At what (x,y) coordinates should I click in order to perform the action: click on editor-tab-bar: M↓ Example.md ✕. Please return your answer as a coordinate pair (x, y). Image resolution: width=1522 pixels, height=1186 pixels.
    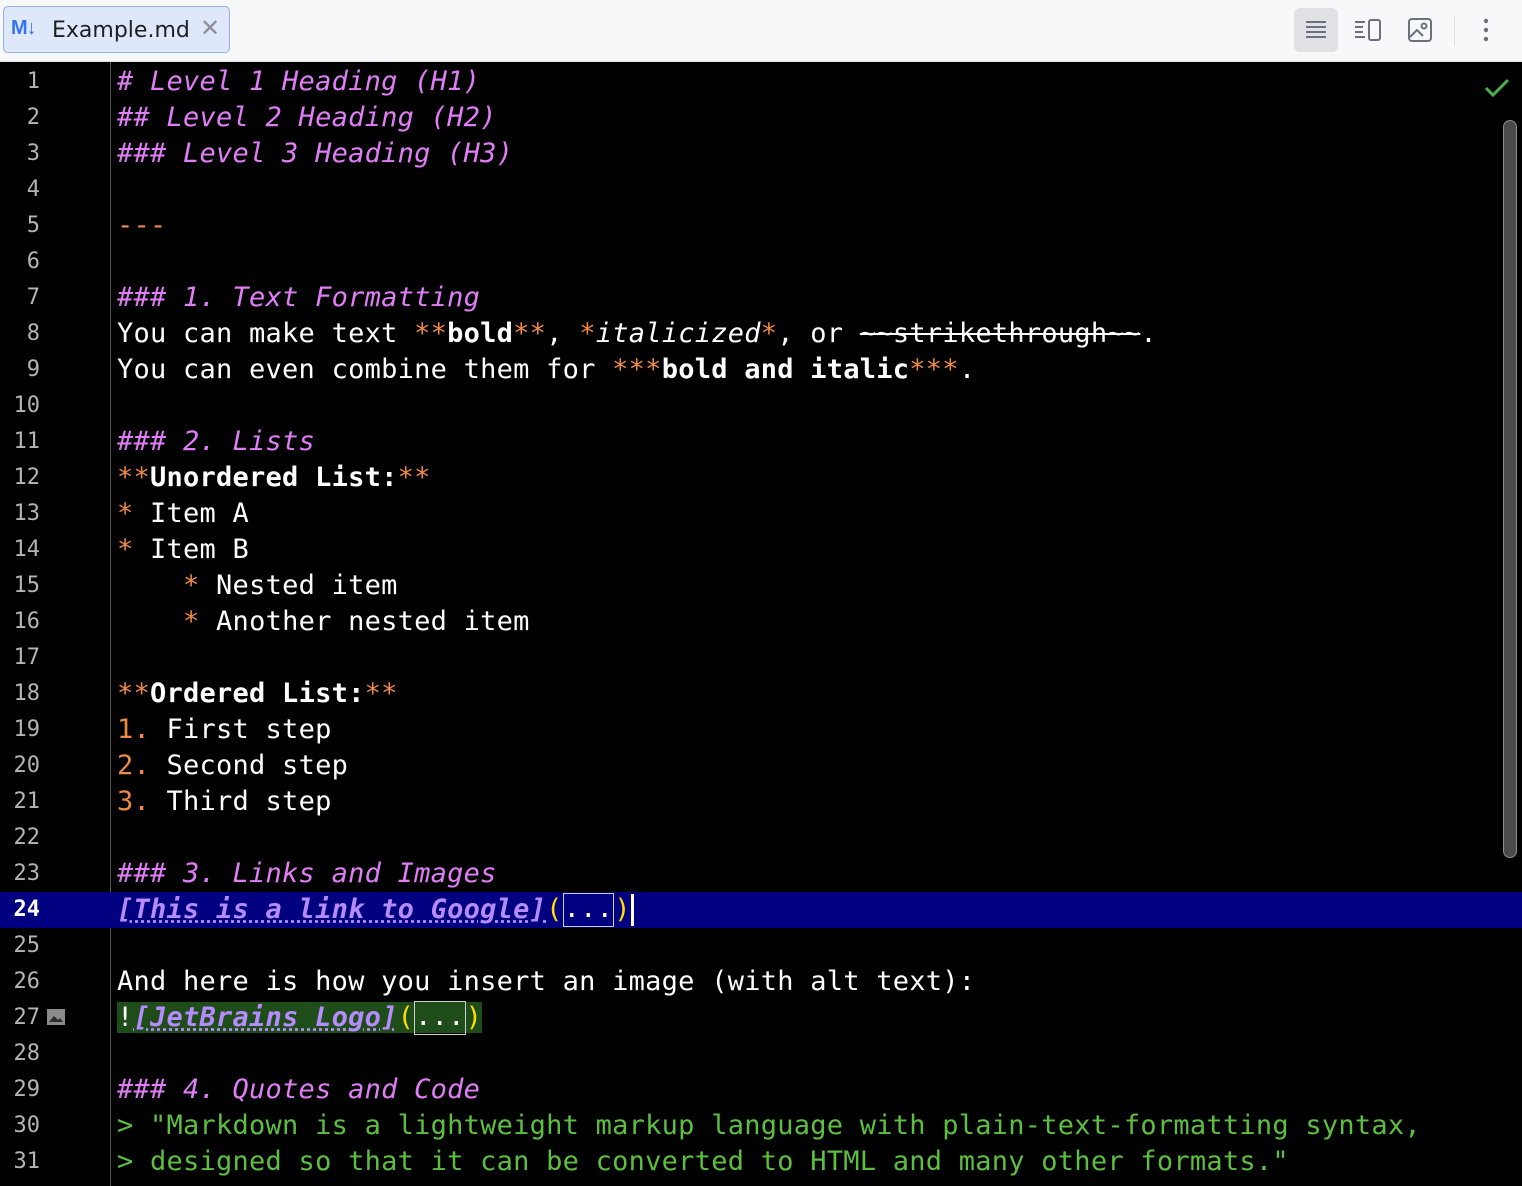
    Looking at the image, I should click on (761, 31).